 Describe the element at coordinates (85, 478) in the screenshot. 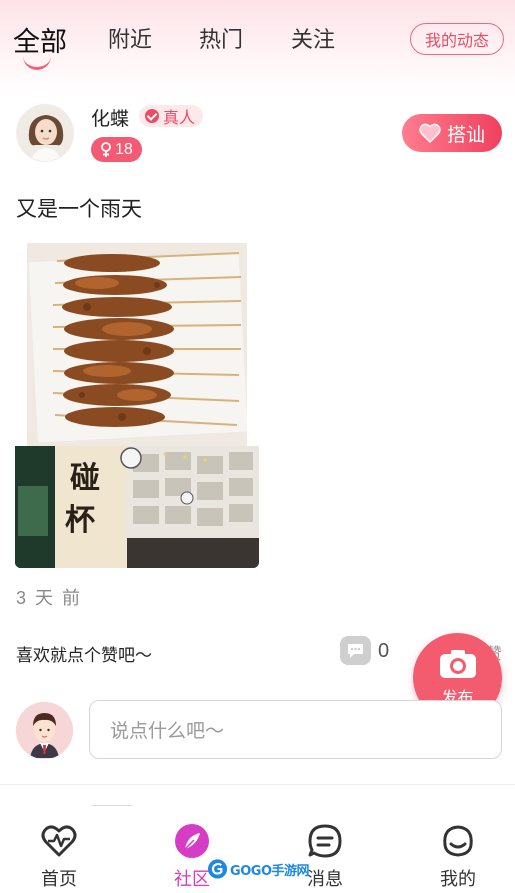

I see `svg-text: 碰` at that location.